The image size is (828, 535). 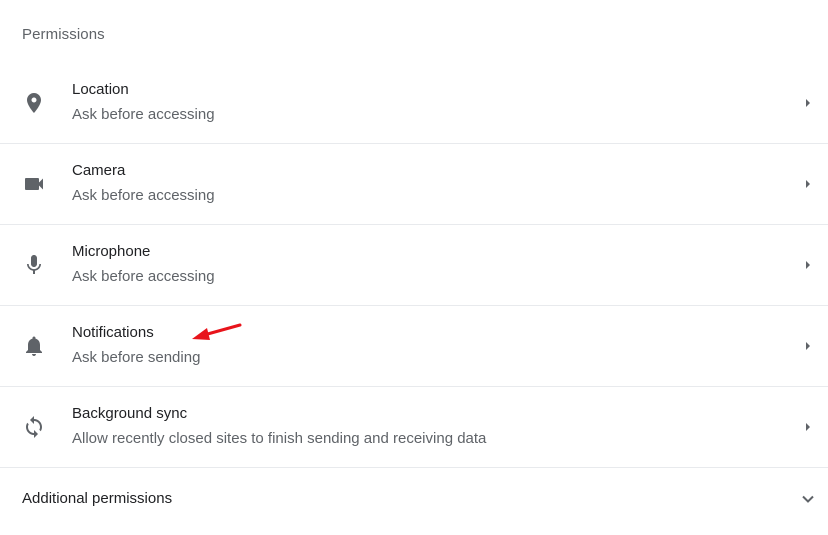 What do you see at coordinates (99, 170) in the screenshot?
I see `permission-label: Camera` at bounding box center [99, 170].